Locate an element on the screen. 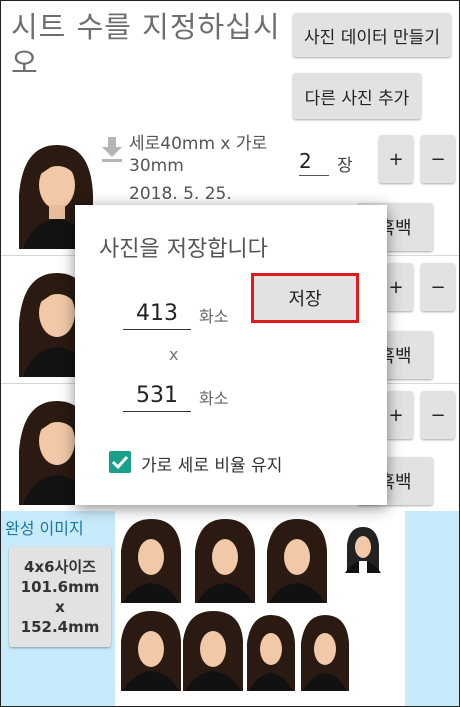 This screenshot has height=707, width=460. make-photo-data-button: 사진 데이터 만들기 is located at coordinates (372, 35).